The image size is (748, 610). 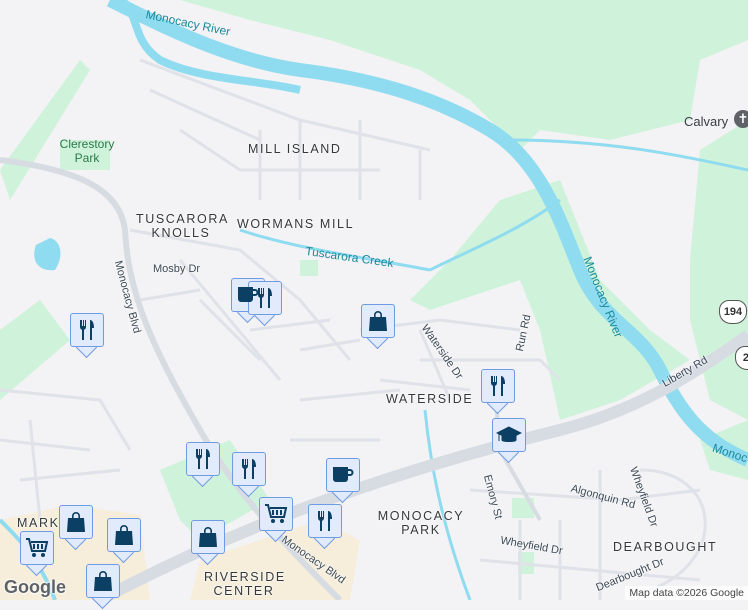 I want to click on graduation-cap-icon, so click(x=509, y=435).